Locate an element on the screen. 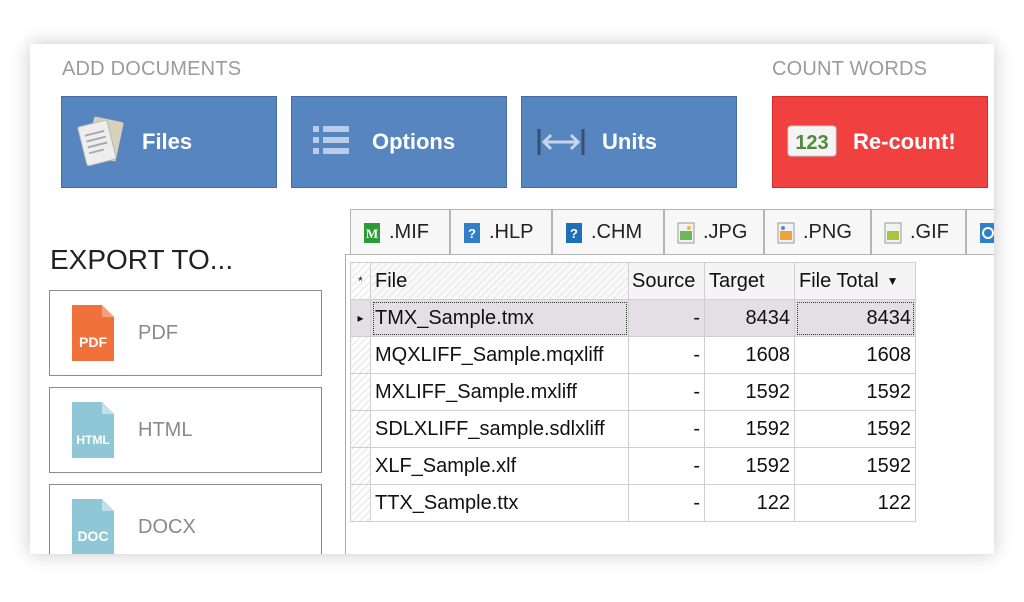 This screenshot has width=1024, height=602. column-header-file-total: File Total ▼ is located at coordinates (855, 281).